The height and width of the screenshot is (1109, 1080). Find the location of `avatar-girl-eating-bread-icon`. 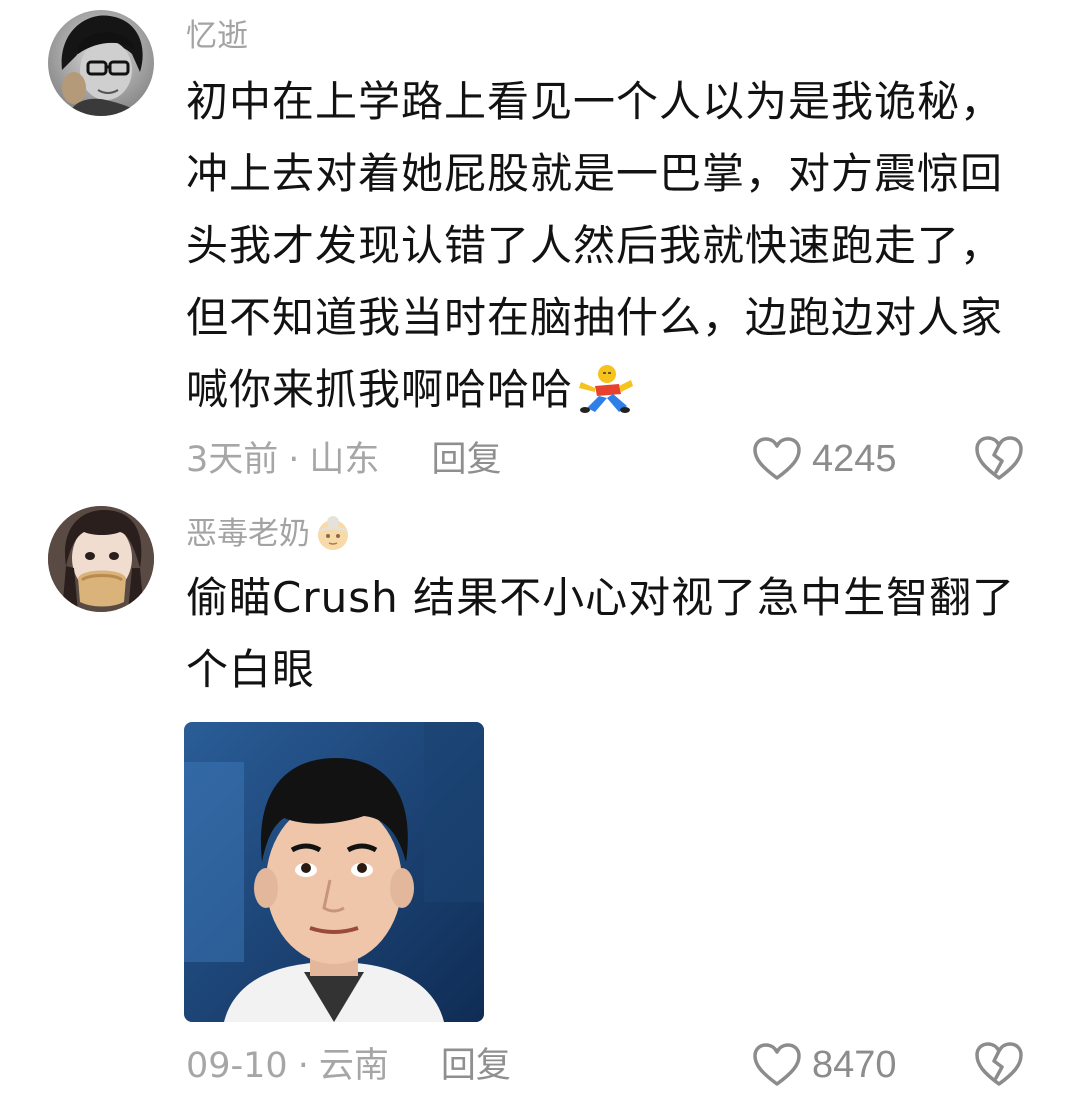

avatar-girl-eating-bread-icon is located at coordinates (101, 559).